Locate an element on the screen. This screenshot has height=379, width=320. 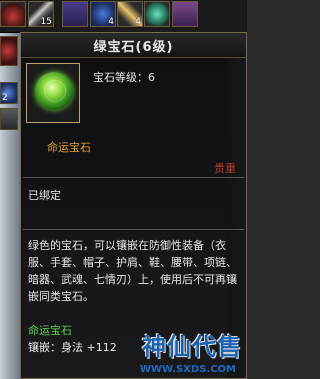
fate-gem-label: 命运宝石 is located at coordinates (69, 147).